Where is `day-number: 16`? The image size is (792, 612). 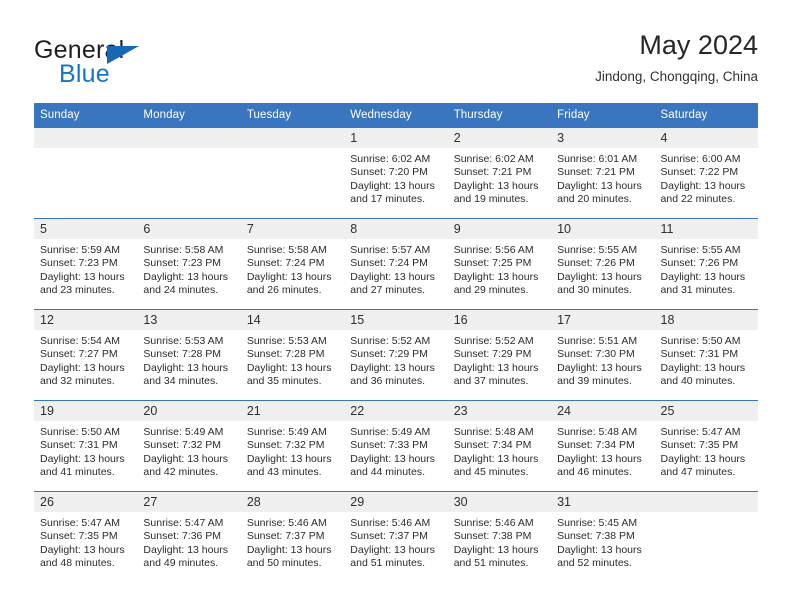
day-number: 16 is located at coordinates (499, 320).